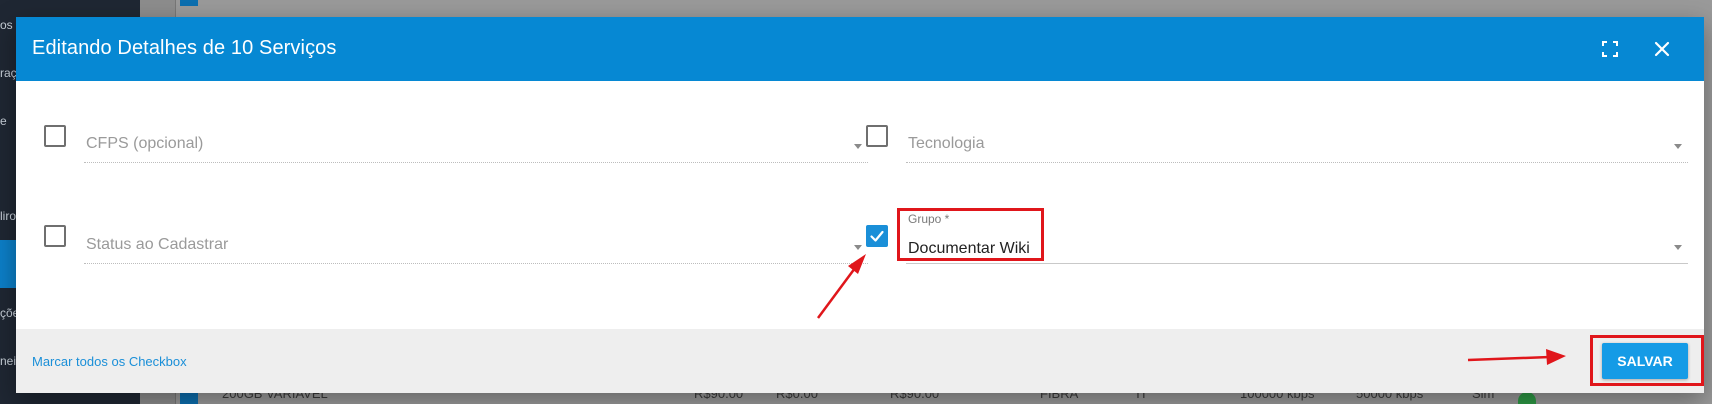  I want to click on close-button, so click(1662, 49).